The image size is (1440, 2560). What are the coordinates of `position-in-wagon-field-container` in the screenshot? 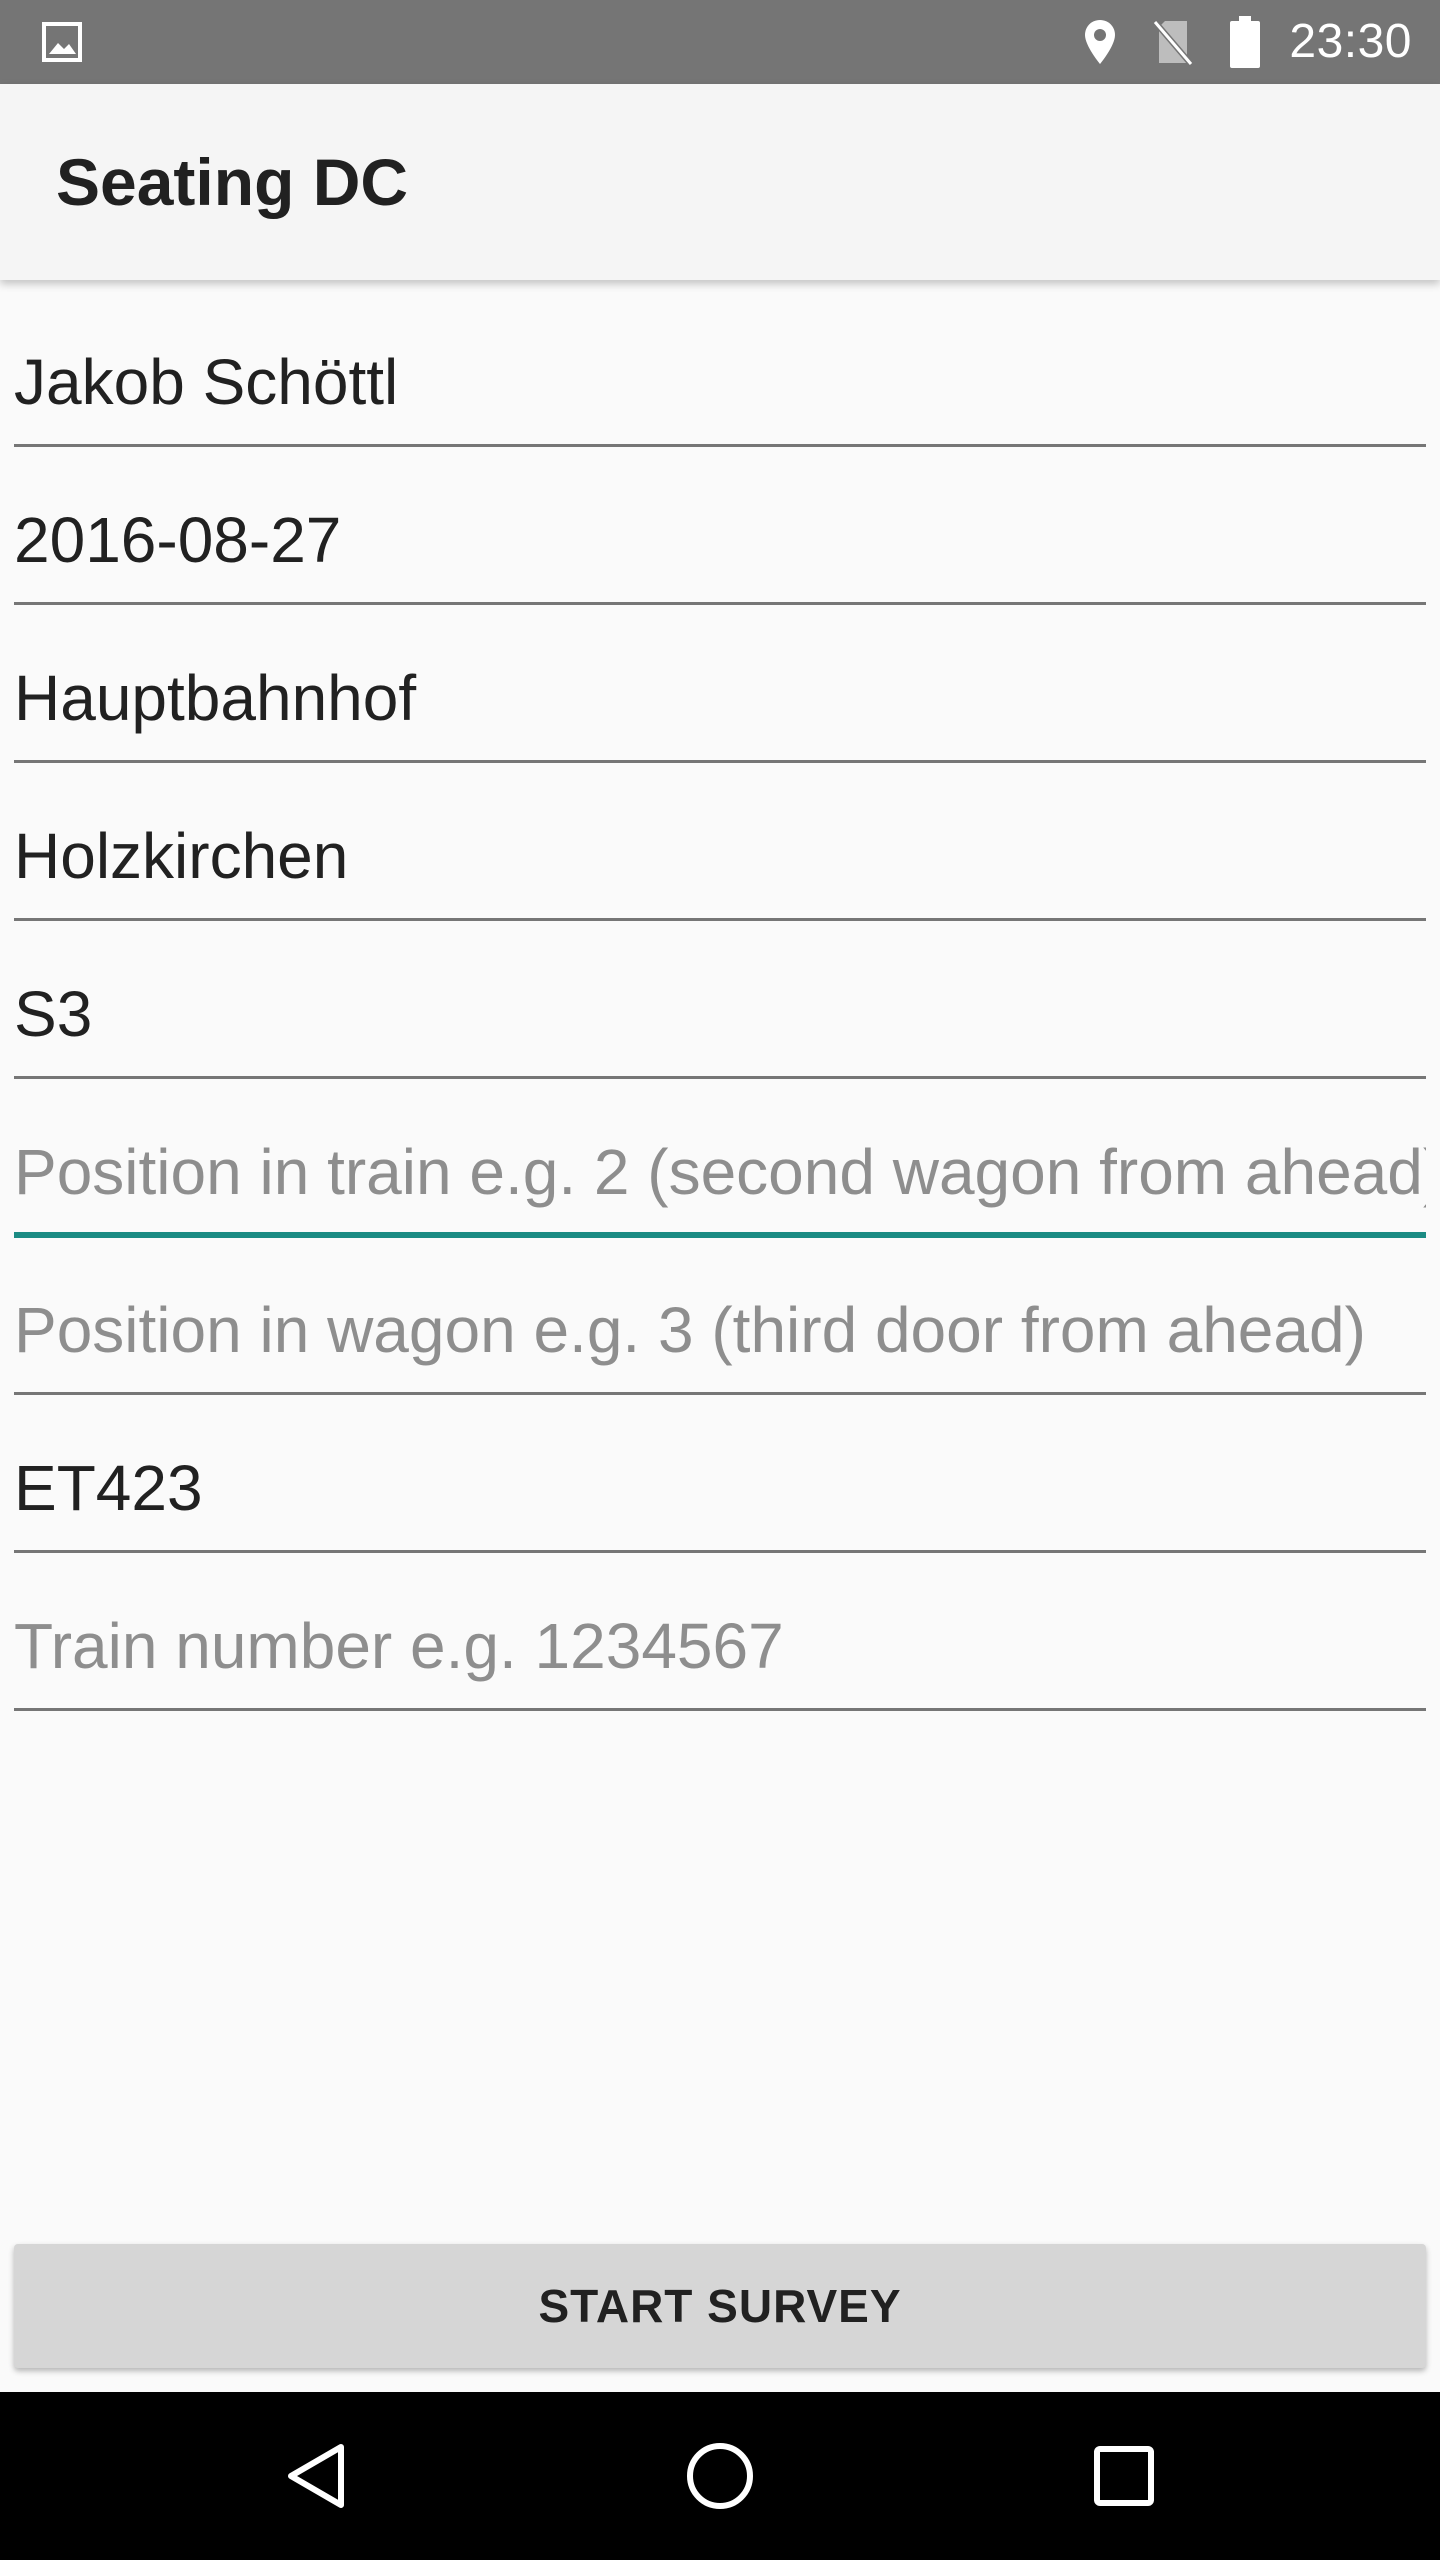 It's located at (720, 1347).